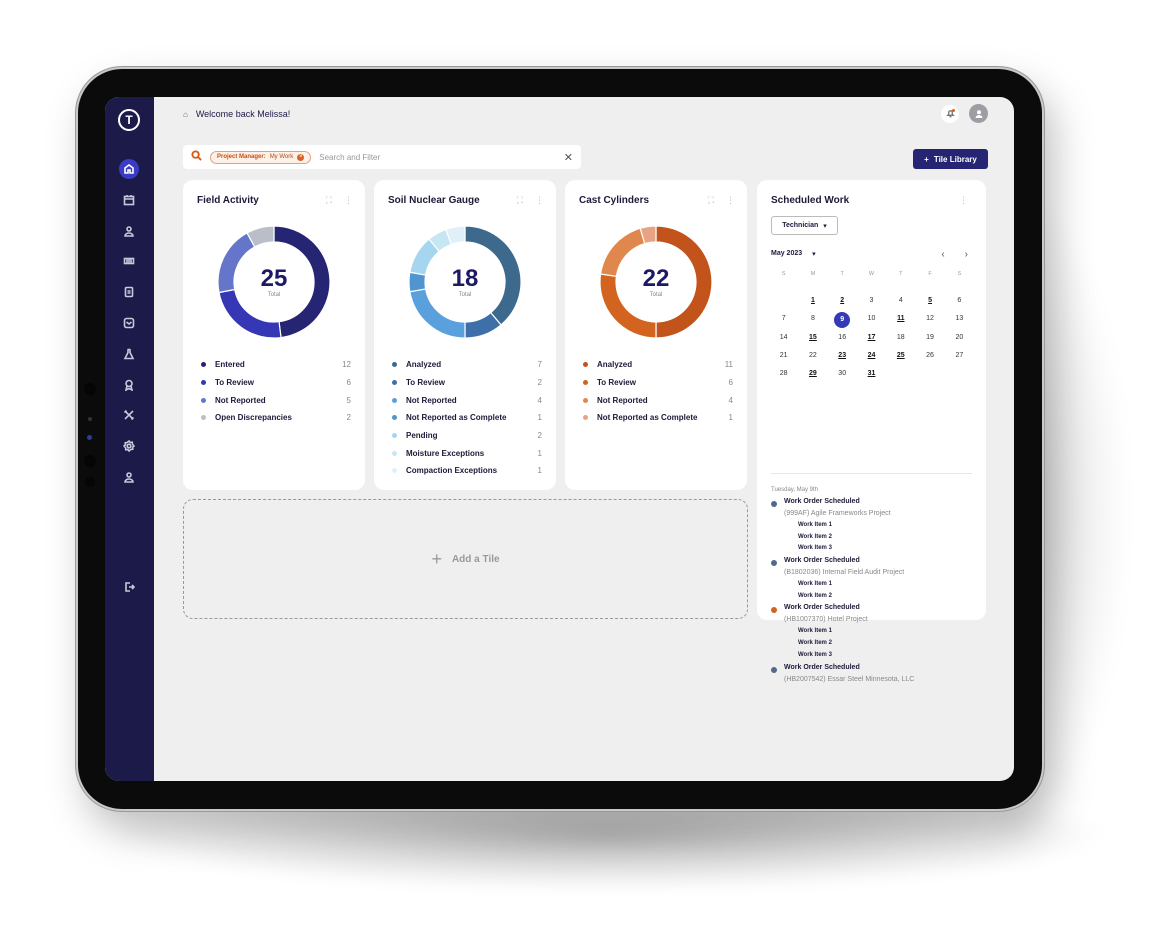 The height and width of the screenshot is (926, 1162). What do you see at coordinates (568, 157) in the screenshot?
I see `clear-search-icon: ✕` at bounding box center [568, 157].